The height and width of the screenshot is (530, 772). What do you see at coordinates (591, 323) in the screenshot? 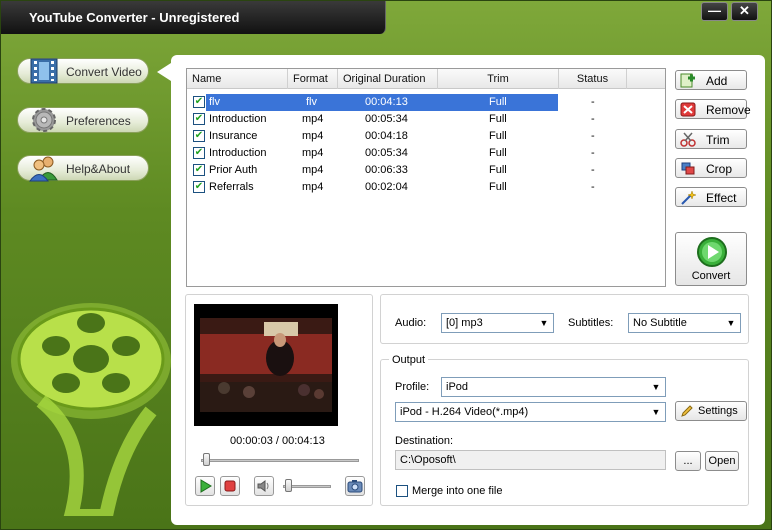
I see `subtitles-label: Subtitles:` at bounding box center [591, 323].